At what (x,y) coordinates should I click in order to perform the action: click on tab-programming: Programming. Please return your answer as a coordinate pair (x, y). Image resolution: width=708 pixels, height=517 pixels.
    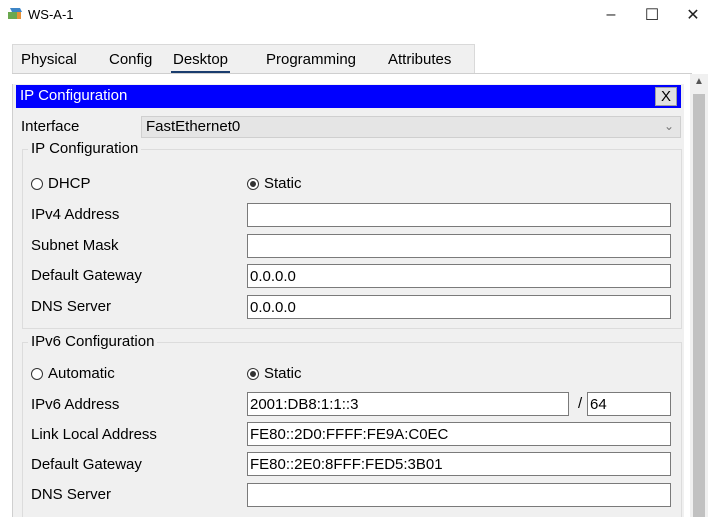
    Looking at the image, I should click on (311, 59).